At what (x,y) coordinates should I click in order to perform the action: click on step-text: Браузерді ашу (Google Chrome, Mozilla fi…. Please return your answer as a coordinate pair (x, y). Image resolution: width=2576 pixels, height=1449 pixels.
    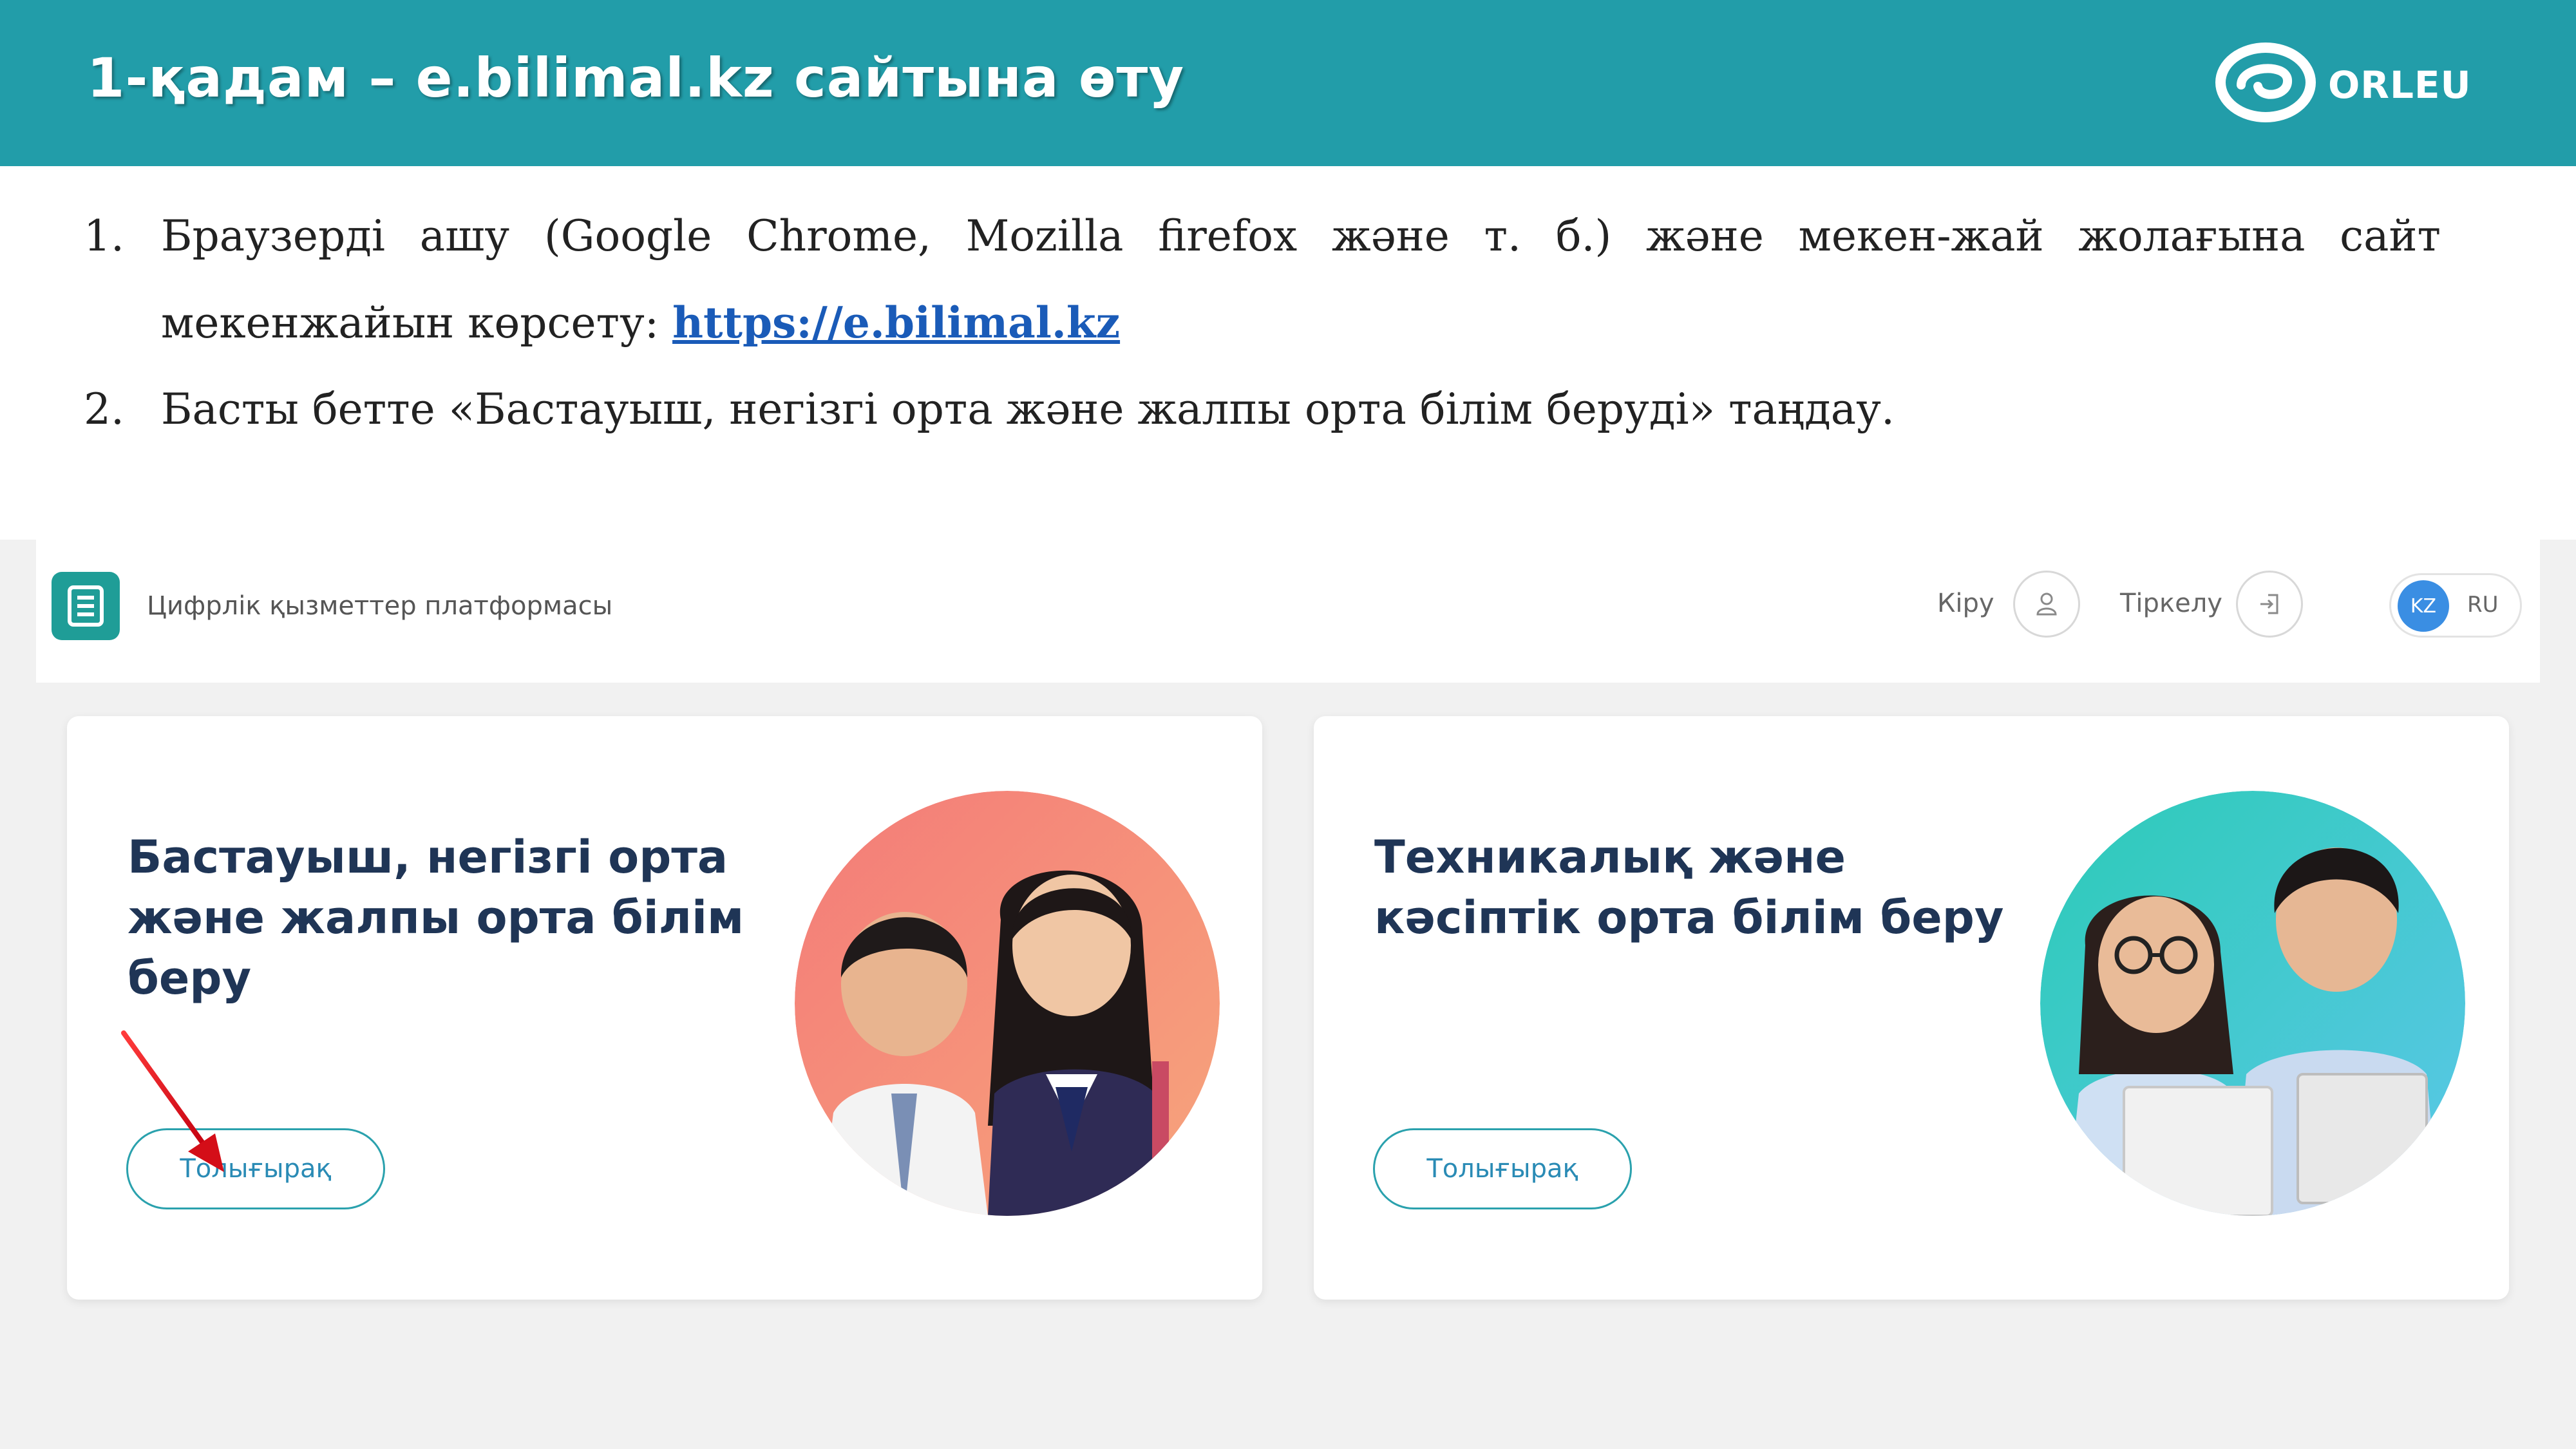
    Looking at the image, I should click on (1301, 279).